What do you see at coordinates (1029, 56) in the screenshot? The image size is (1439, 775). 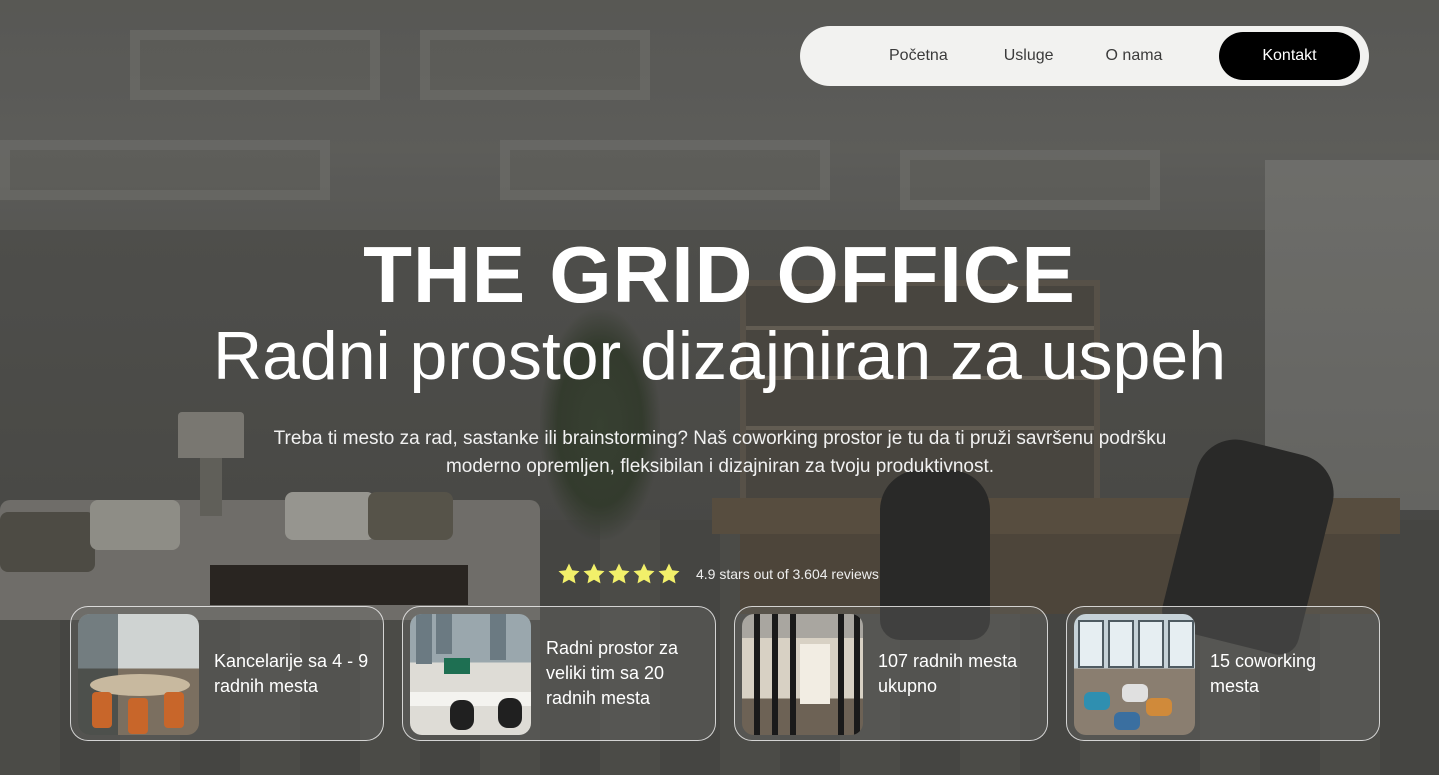 I see `nav-link-usluge: Usluge` at bounding box center [1029, 56].